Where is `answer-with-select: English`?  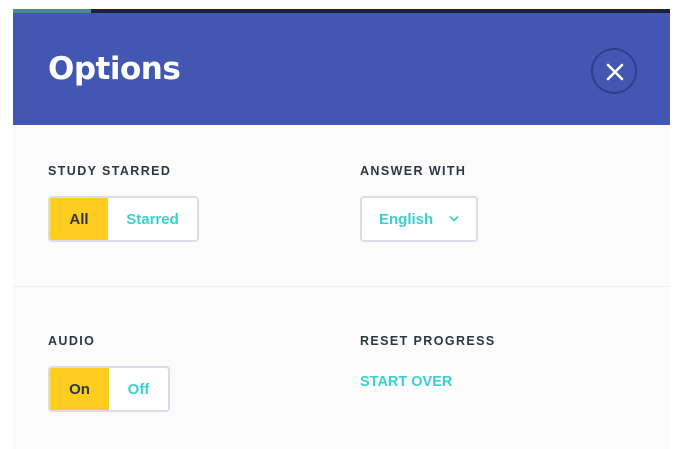
answer-with-select: English is located at coordinates (419, 219).